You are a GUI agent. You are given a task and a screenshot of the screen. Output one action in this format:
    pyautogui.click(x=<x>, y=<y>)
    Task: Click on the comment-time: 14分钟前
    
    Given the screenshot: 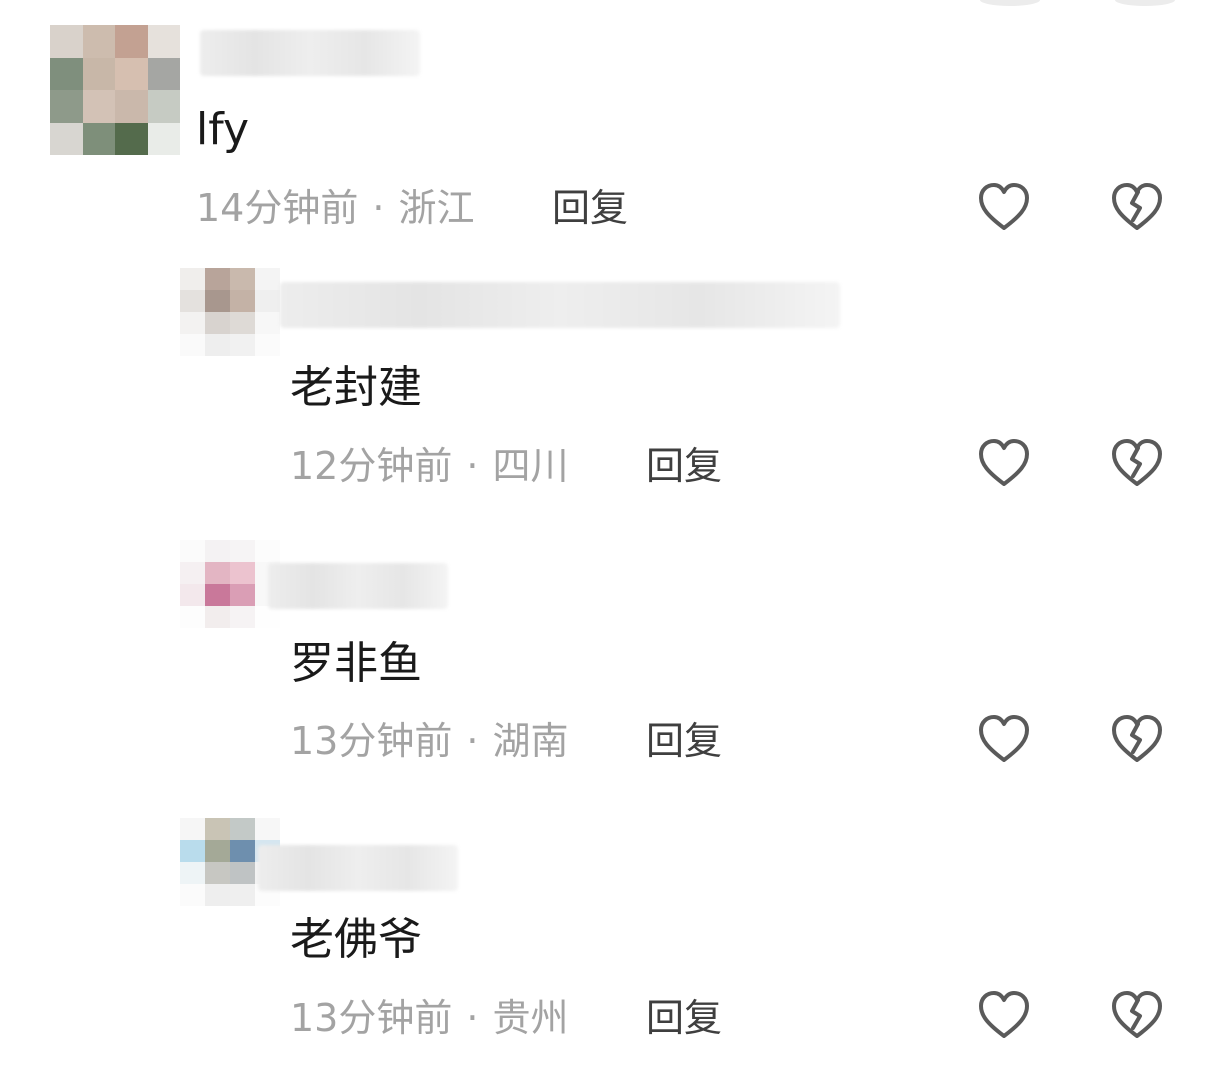 What is the action you would take?
    pyautogui.click(x=277, y=208)
    